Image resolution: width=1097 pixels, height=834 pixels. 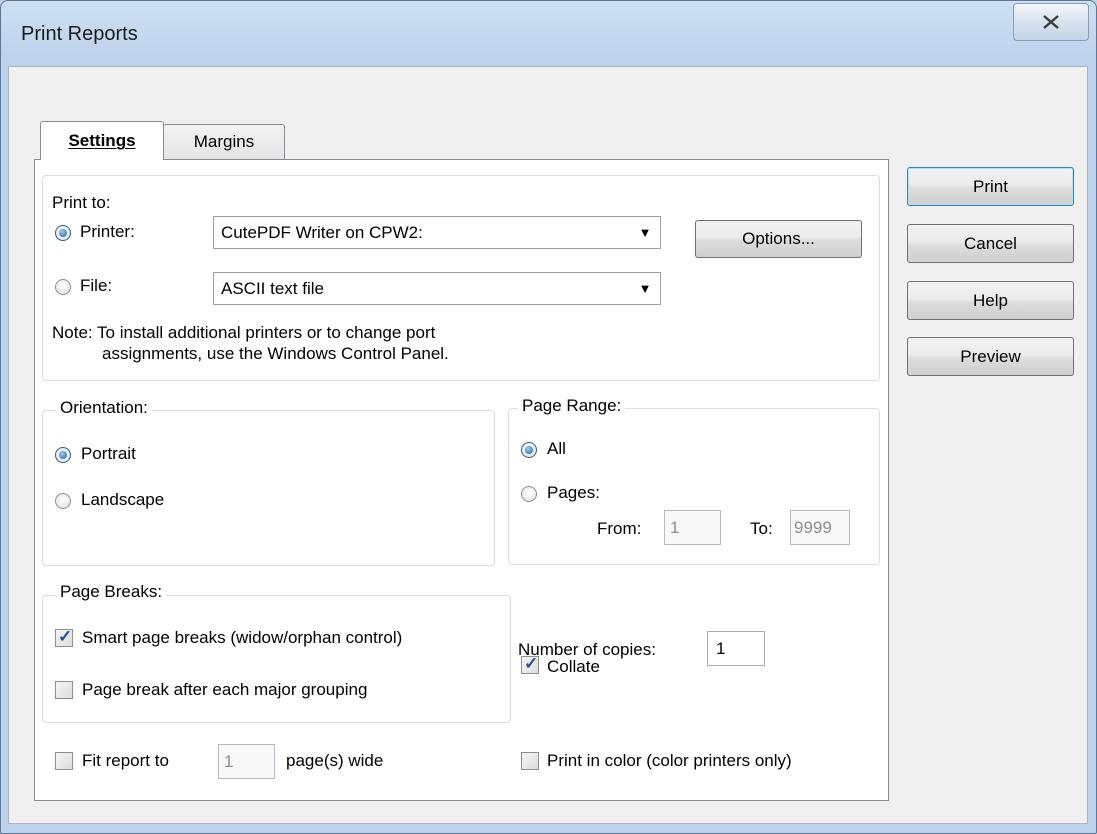 What do you see at coordinates (246, 761) in the screenshot?
I see `fit-pages-wide-input: 1` at bounding box center [246, 761].